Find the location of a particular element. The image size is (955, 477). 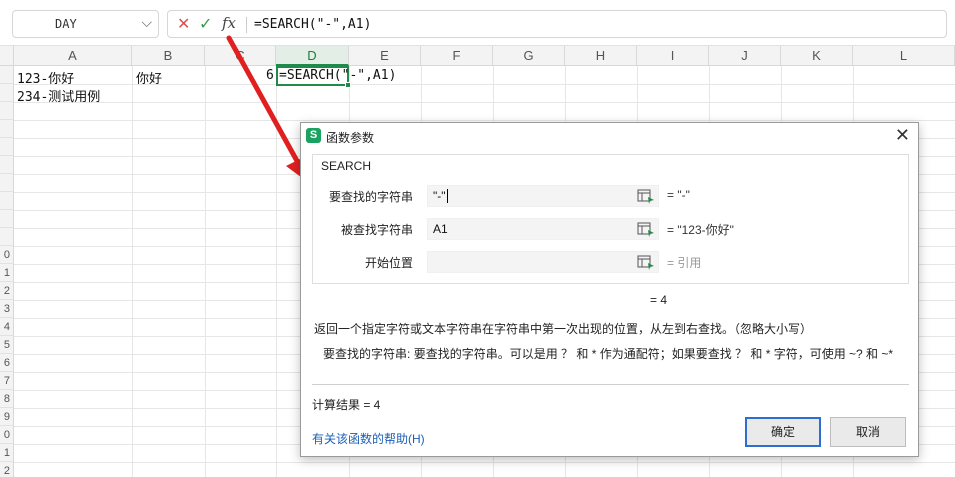

row-number: 3 is located at coordinates (6, 309).